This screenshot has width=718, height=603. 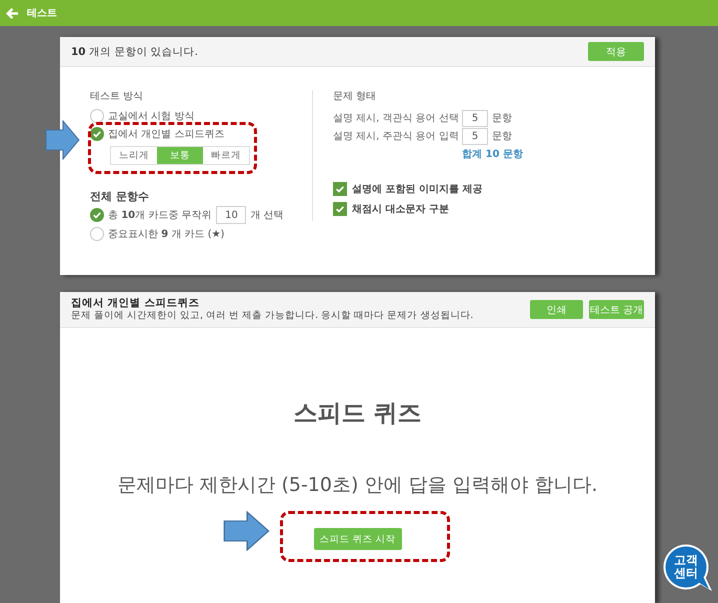 I want to click on count-field: 10, so click(x=231, y=215).